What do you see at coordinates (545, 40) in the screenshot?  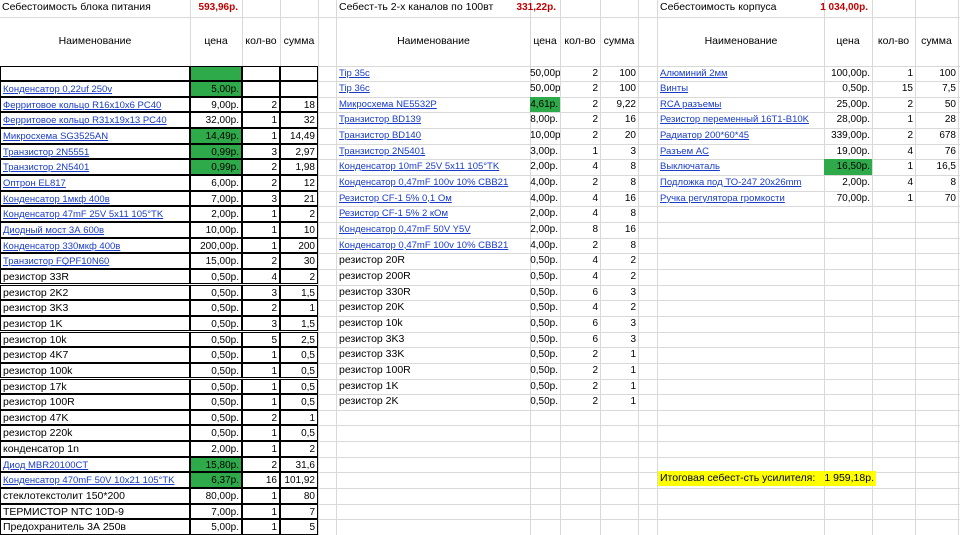 I see `column-header: цена` at bounding box center [545, 40].